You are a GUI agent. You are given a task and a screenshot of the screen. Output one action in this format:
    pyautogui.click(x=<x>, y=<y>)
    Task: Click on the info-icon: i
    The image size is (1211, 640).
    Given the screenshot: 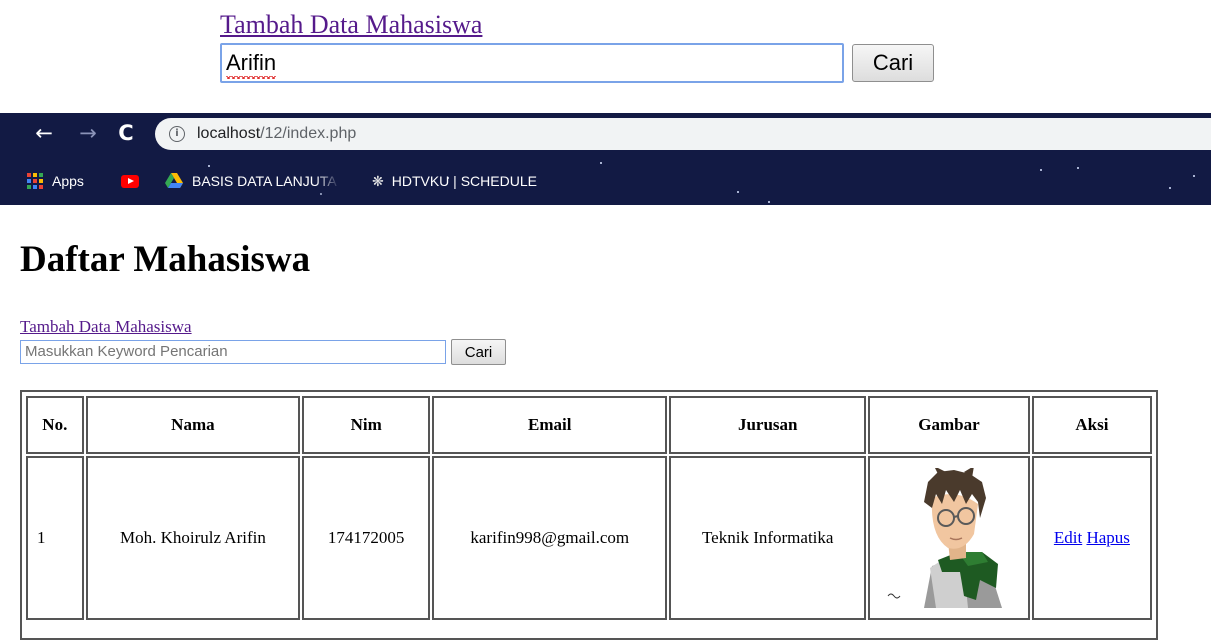 What is the action you would take?
    pyautogui.click(x=177, y=134)
    